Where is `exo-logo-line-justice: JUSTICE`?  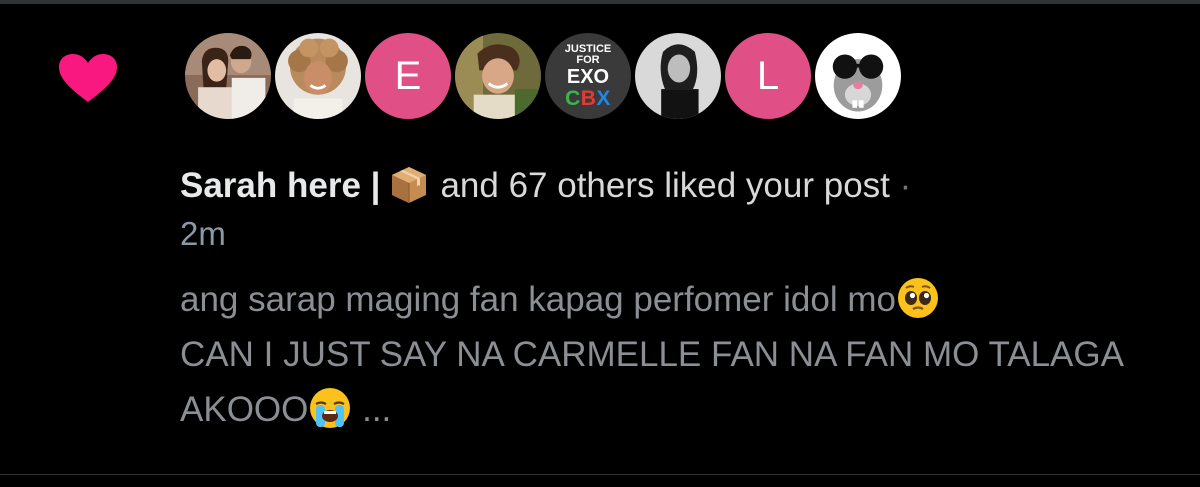 exo-logo-line-justice: JUSTICE is located at coordinates (588, 48).